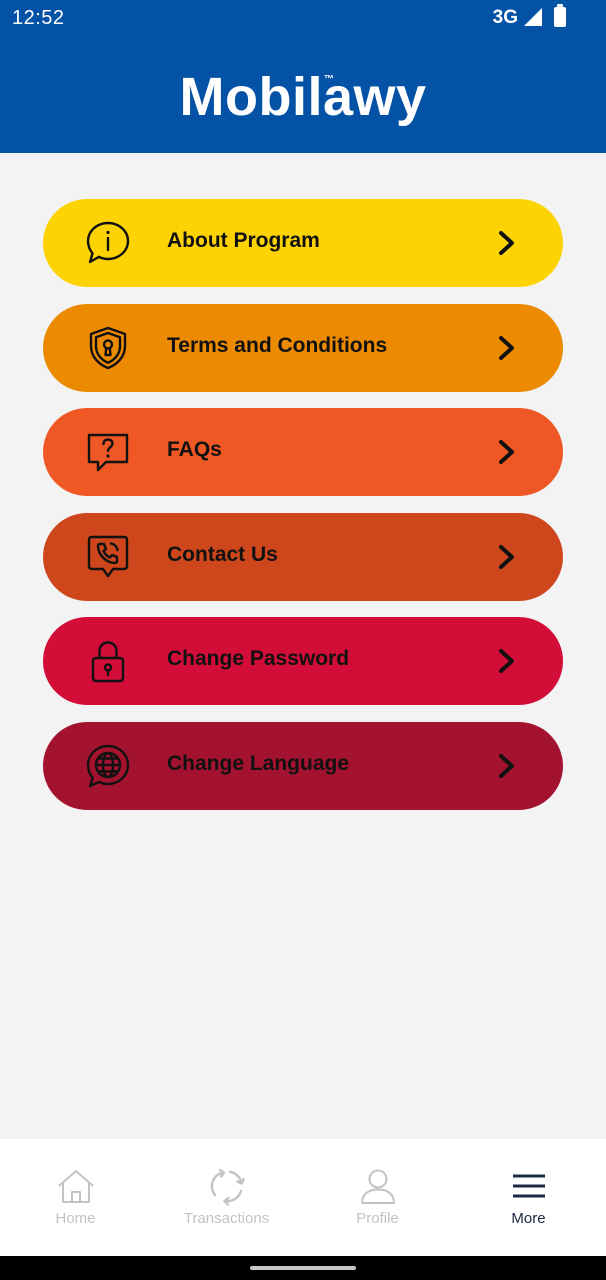  I want to click on menu-item-label: Contact Us, so click(222, 554).